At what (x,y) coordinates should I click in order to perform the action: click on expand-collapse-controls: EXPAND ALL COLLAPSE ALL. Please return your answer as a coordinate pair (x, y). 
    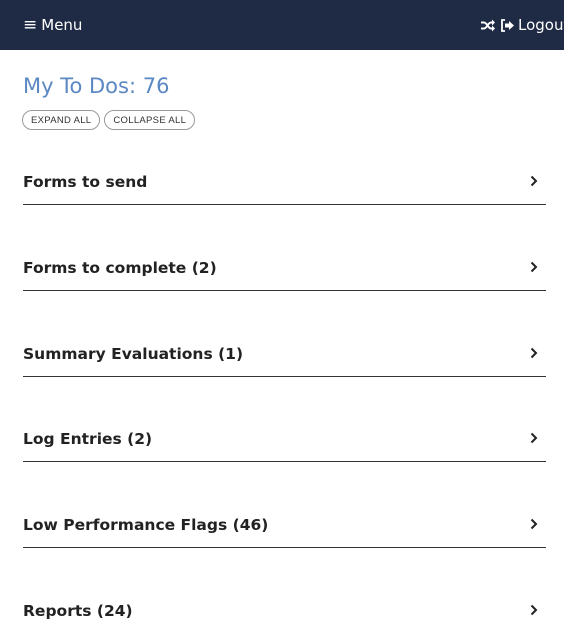
    Looking at the image, I should click on (110, 120).